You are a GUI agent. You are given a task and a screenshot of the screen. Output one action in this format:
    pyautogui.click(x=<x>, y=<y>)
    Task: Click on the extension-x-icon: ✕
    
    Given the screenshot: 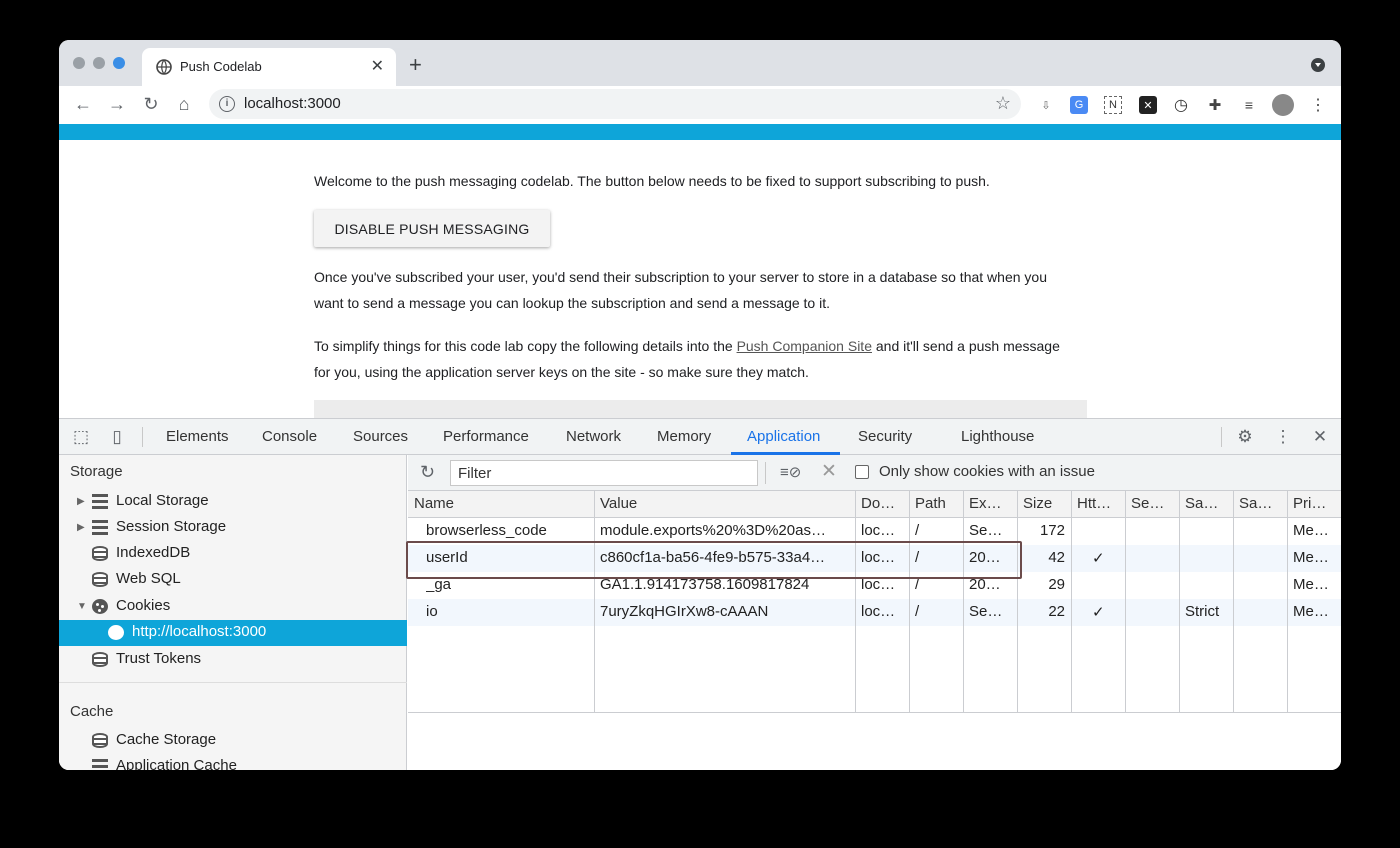 What is the action you would take?
    pyautogui.click(x=1148, y=105)
    